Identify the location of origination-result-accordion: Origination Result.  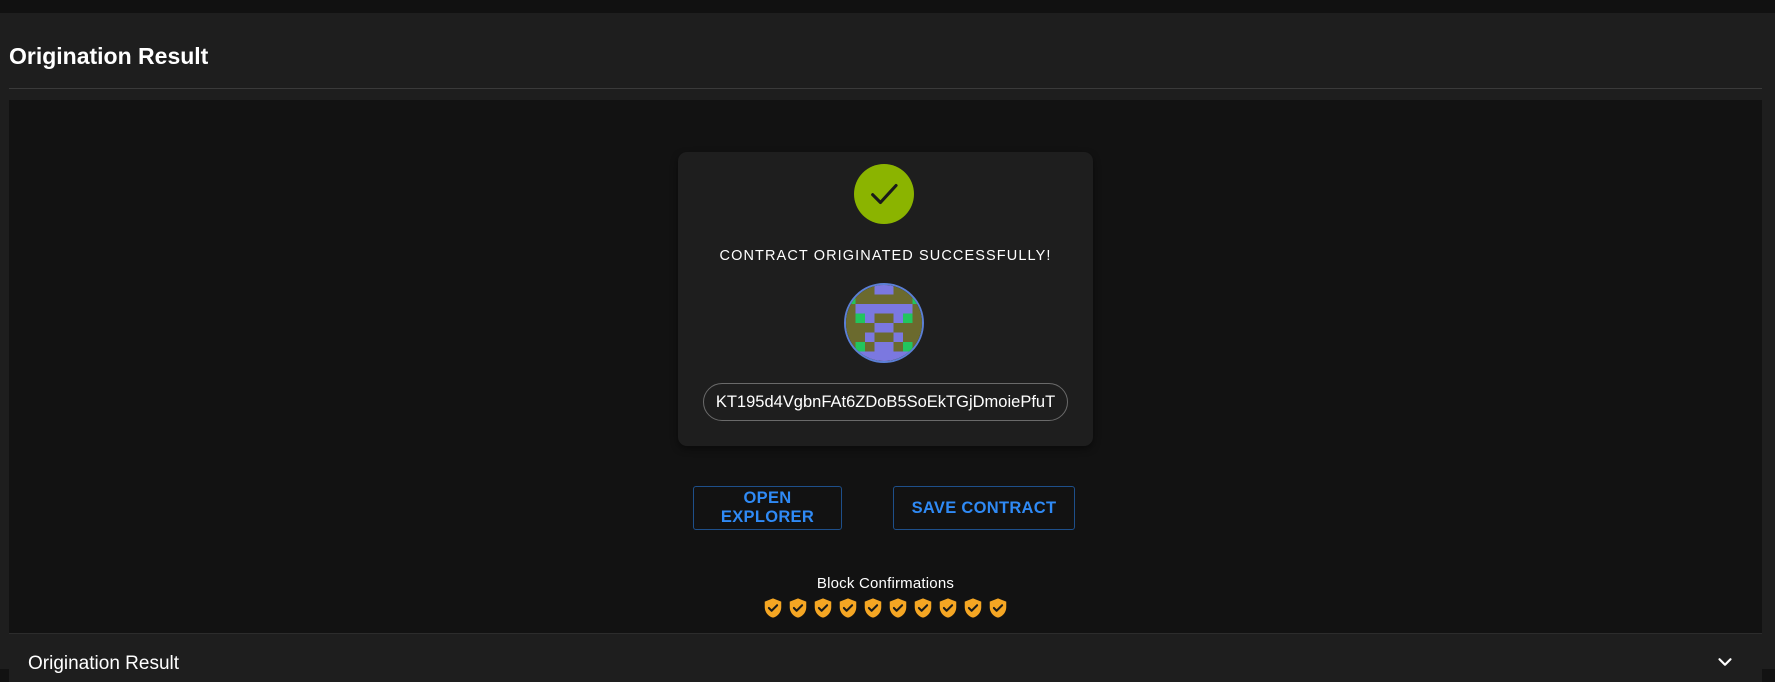
(885, 657).